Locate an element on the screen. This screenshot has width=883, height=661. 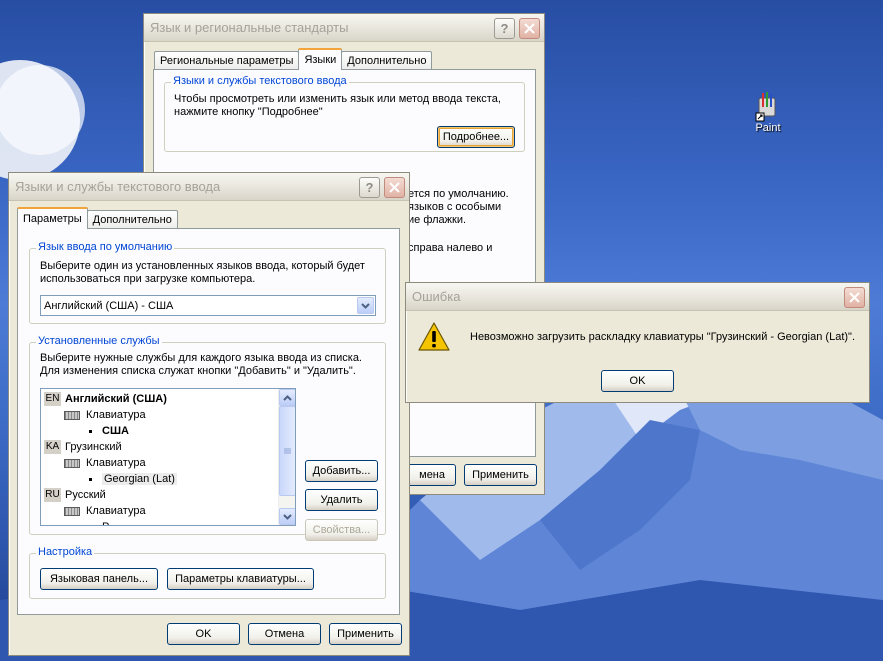
lang-code-badge: RU is located at coordinates (52, 495).